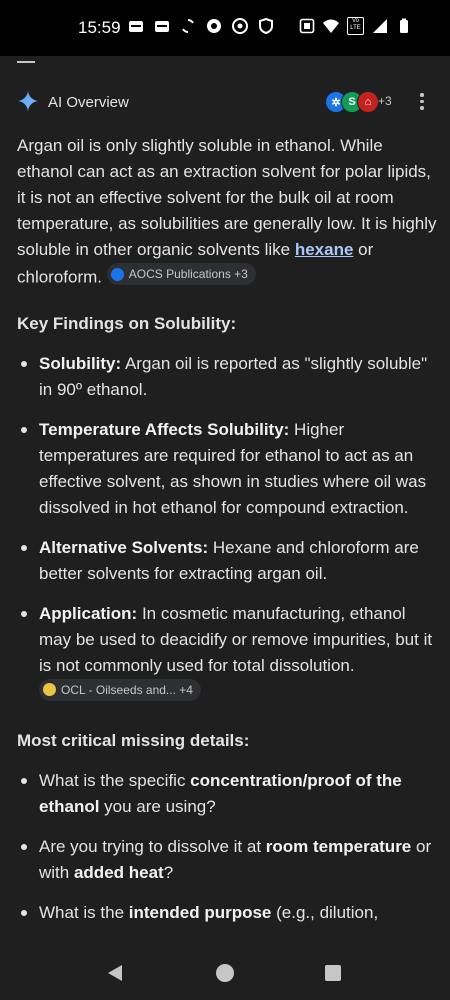 This screenshot has width=450, height=1000. I want to click on recents-icon, so click(333, 973).